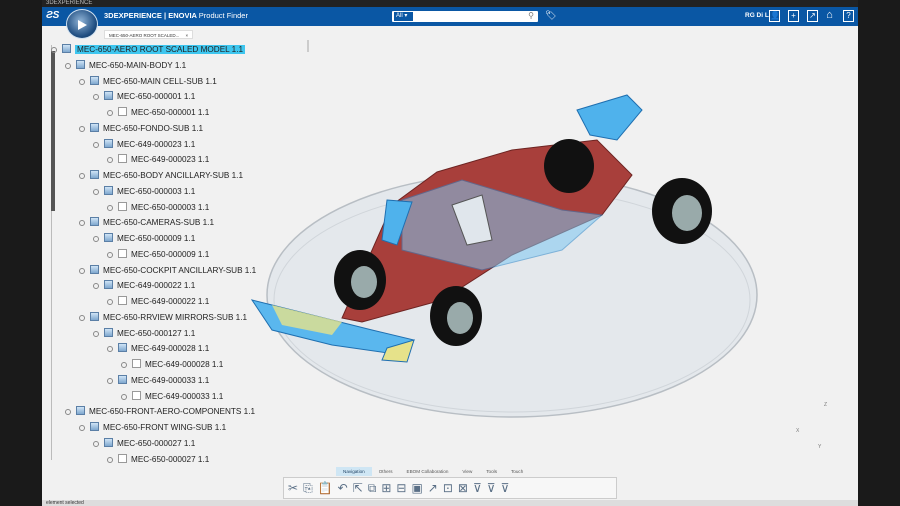 This screenshot has width=900, height=506. I want to click on tree-node: MEC-650-BODY ANCILLARY-SUB 1.1, so click(161, 175).